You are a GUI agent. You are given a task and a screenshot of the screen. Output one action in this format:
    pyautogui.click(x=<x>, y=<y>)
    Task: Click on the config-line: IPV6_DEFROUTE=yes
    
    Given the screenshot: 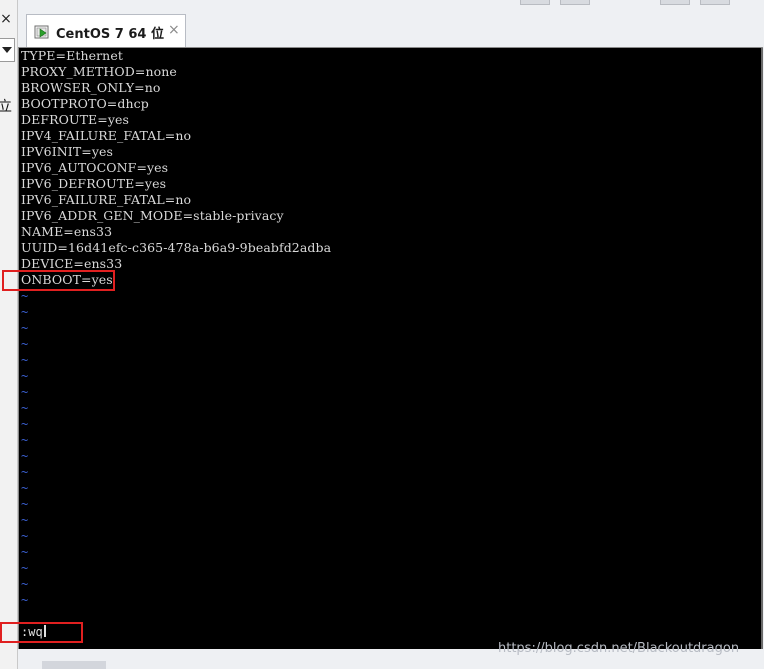 What is the action you would take?
    pyautogui.click(x=94, y=183)
    